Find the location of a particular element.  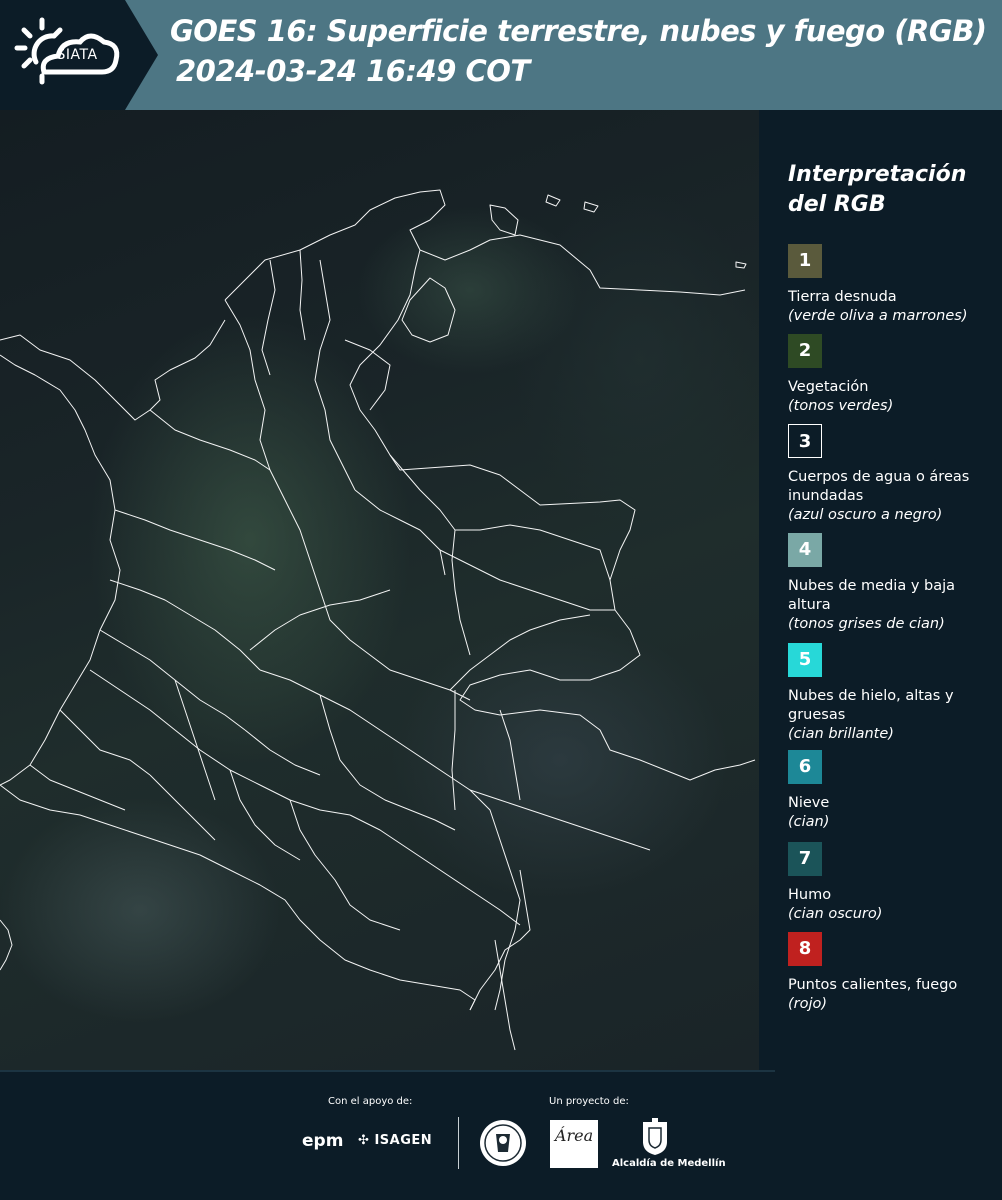

legend-label: Humo is located at coordinates (810, 895).